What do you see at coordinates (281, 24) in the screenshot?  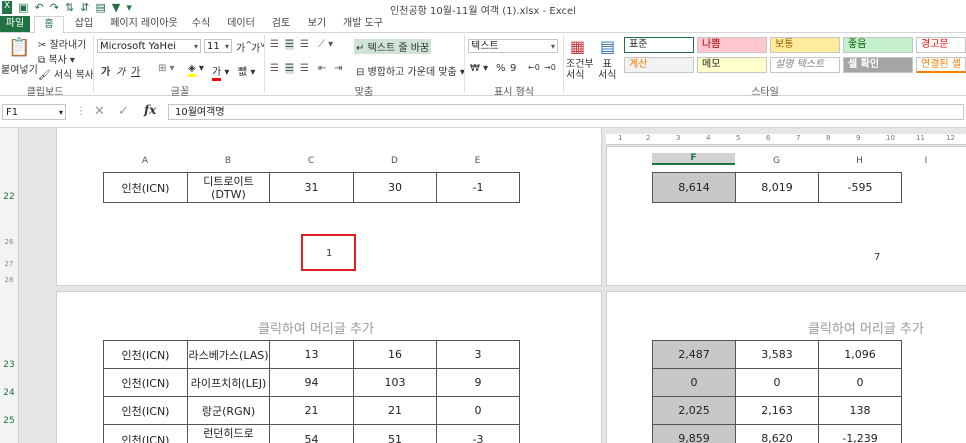 I see `tab-review: 검토` at bounding box center [281, 24].